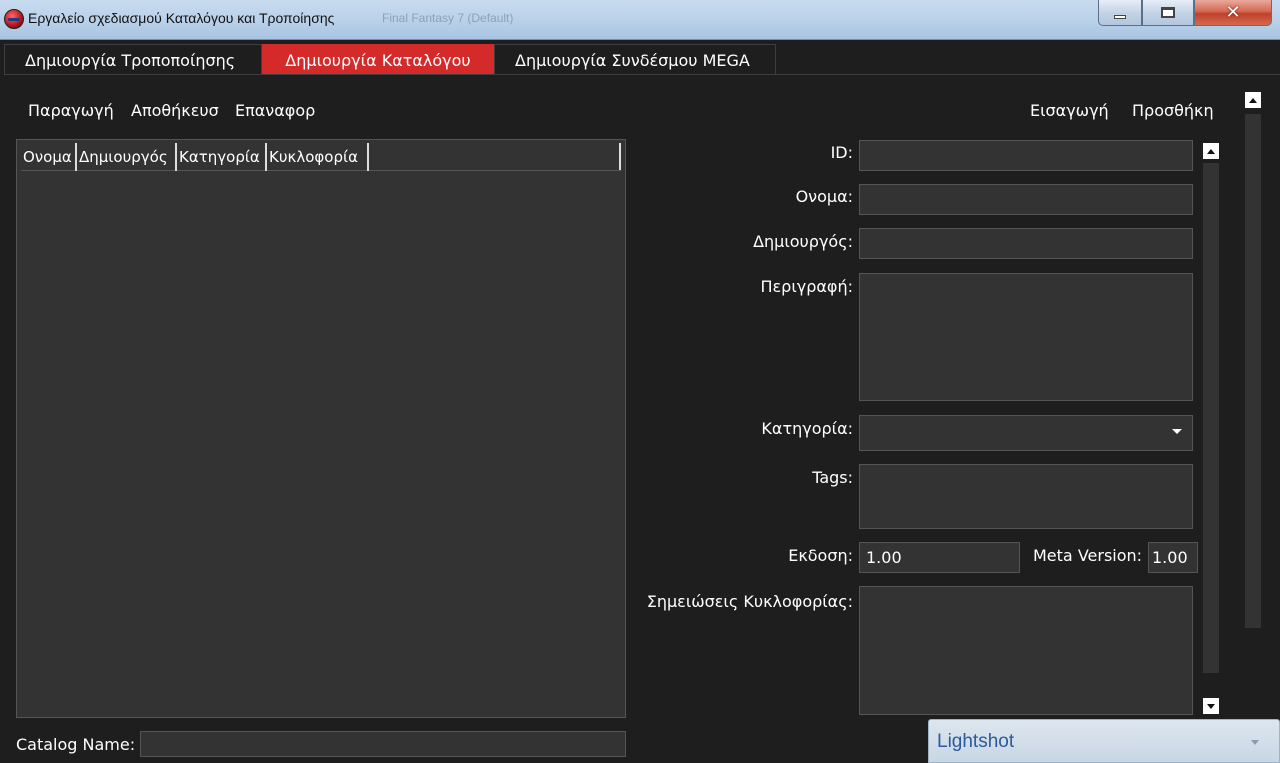 The width and height of the screenshot is (1280, 763). I want to click on version-label: Εκδοση:, so click(820, 555).